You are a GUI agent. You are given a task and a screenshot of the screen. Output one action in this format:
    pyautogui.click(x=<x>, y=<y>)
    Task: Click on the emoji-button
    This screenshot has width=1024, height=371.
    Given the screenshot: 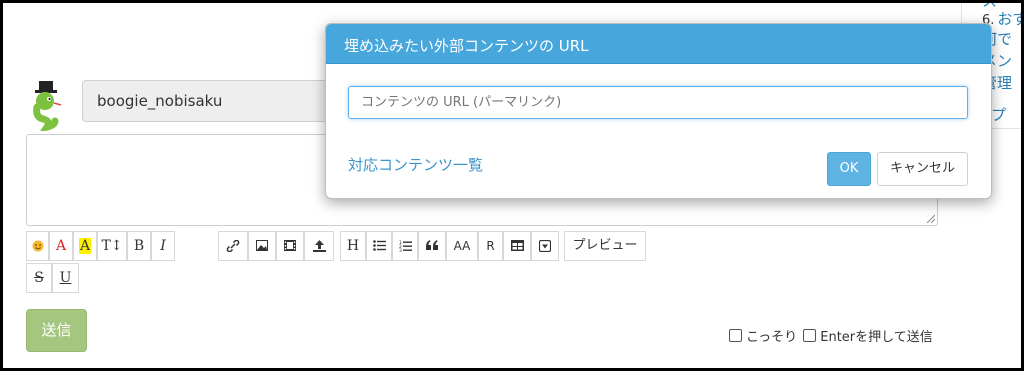 What is the action you would take?
    pyautogui.click(x=37, y=246)
    